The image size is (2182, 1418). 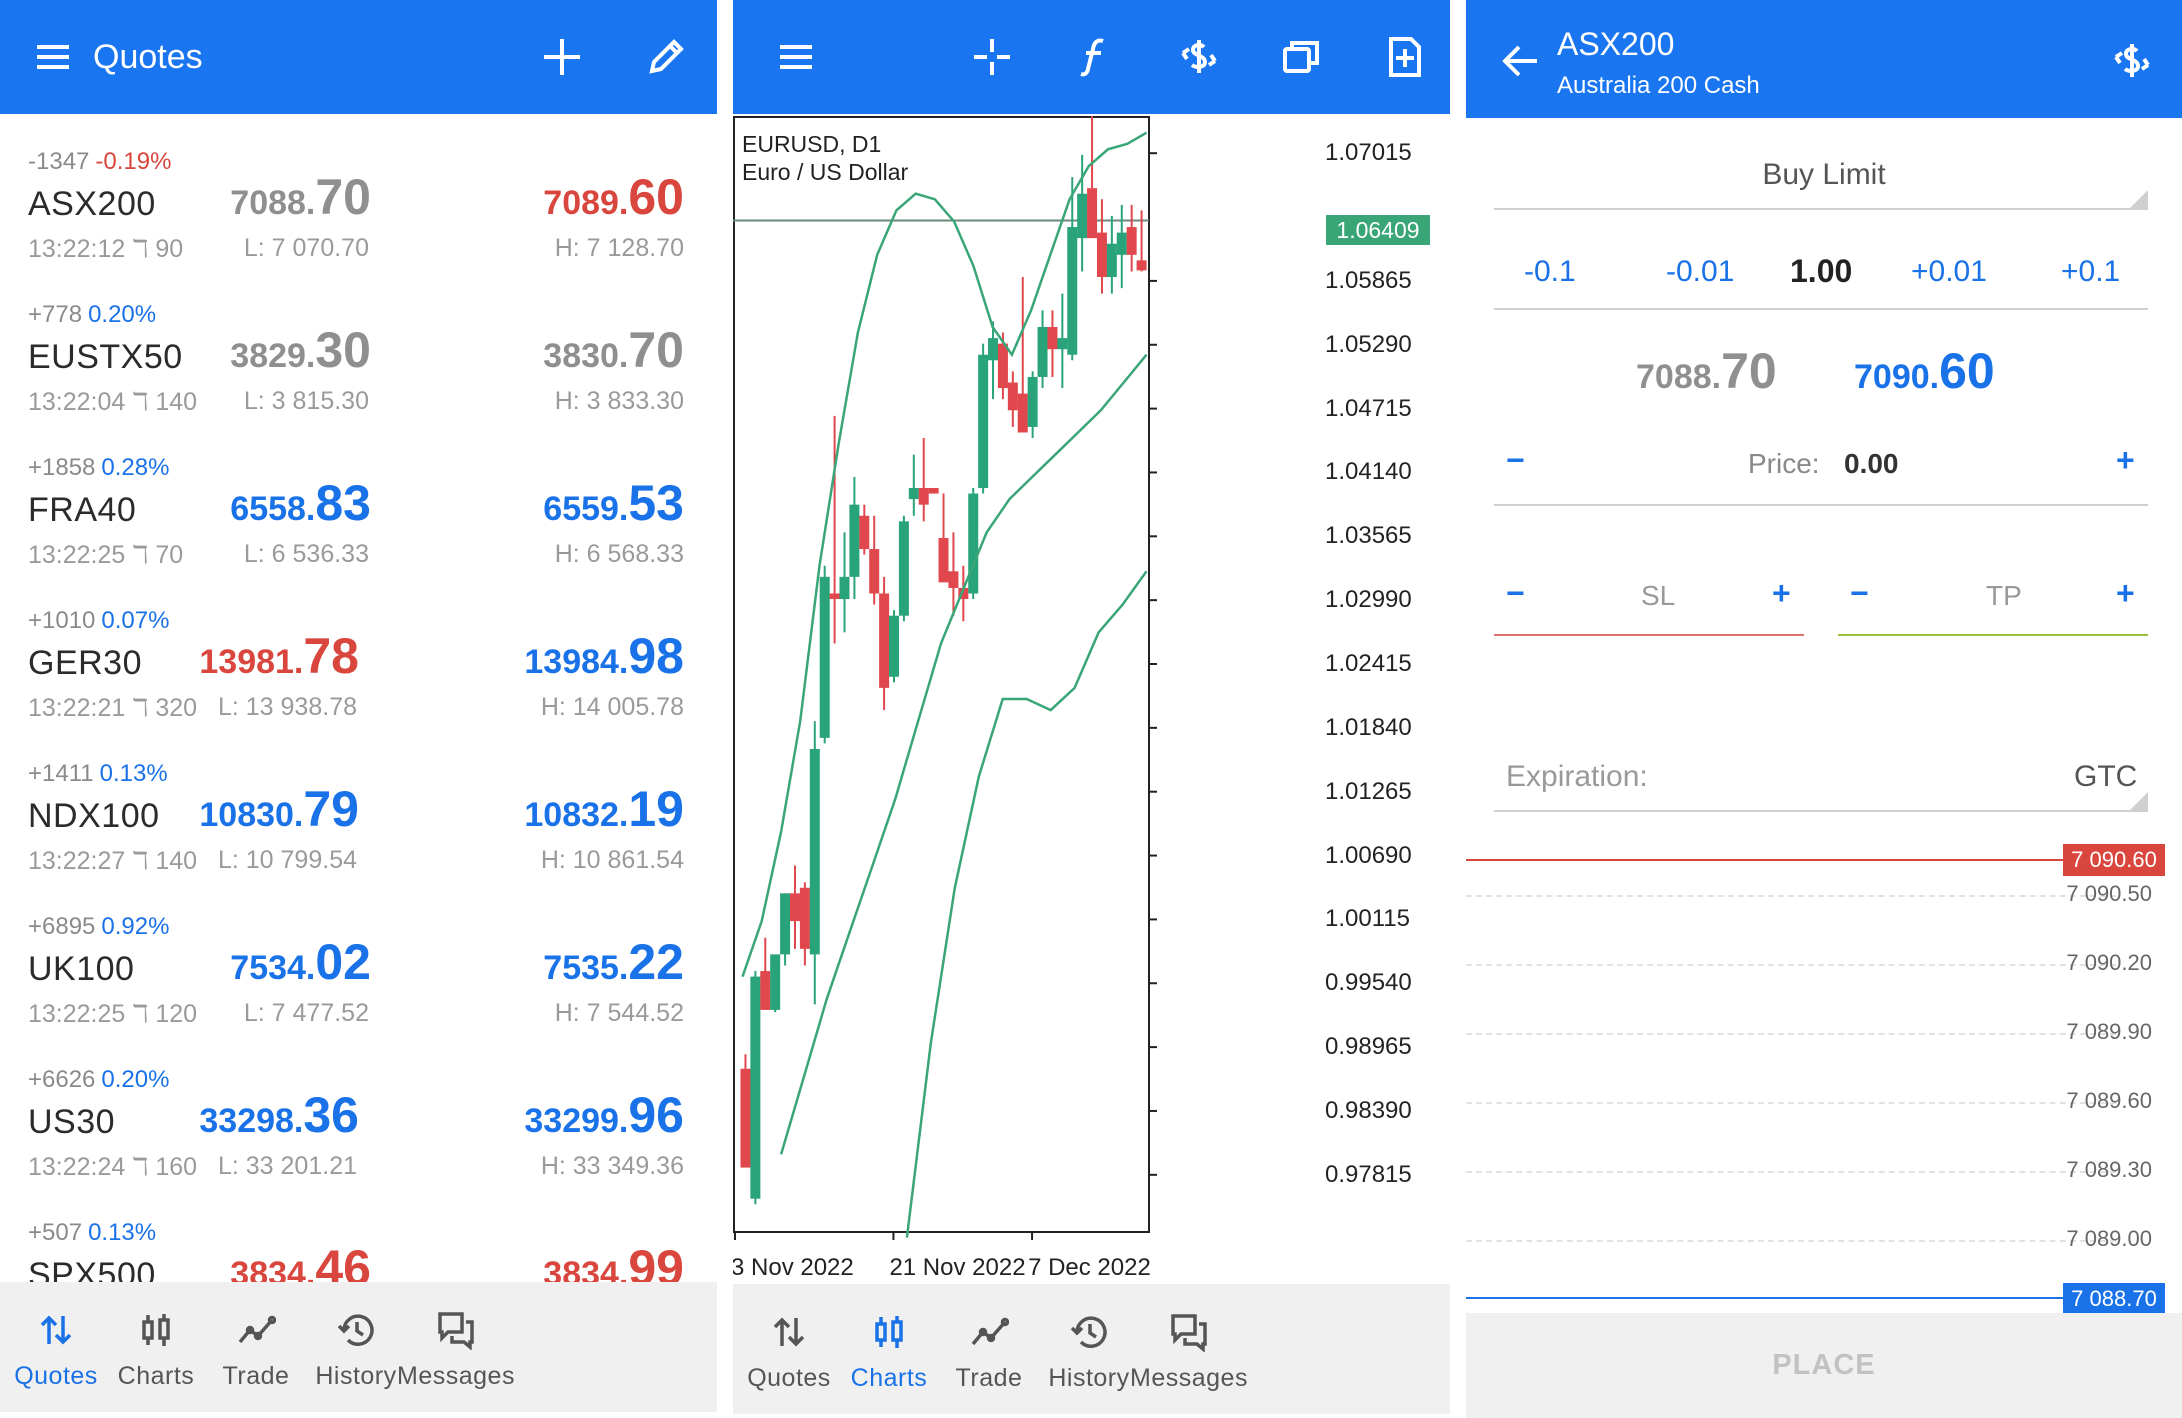 What do you see at coordinates (613, 962) in the screenshot?
I see `quote-ask: 7535.22` at bounding box center [613, 962].